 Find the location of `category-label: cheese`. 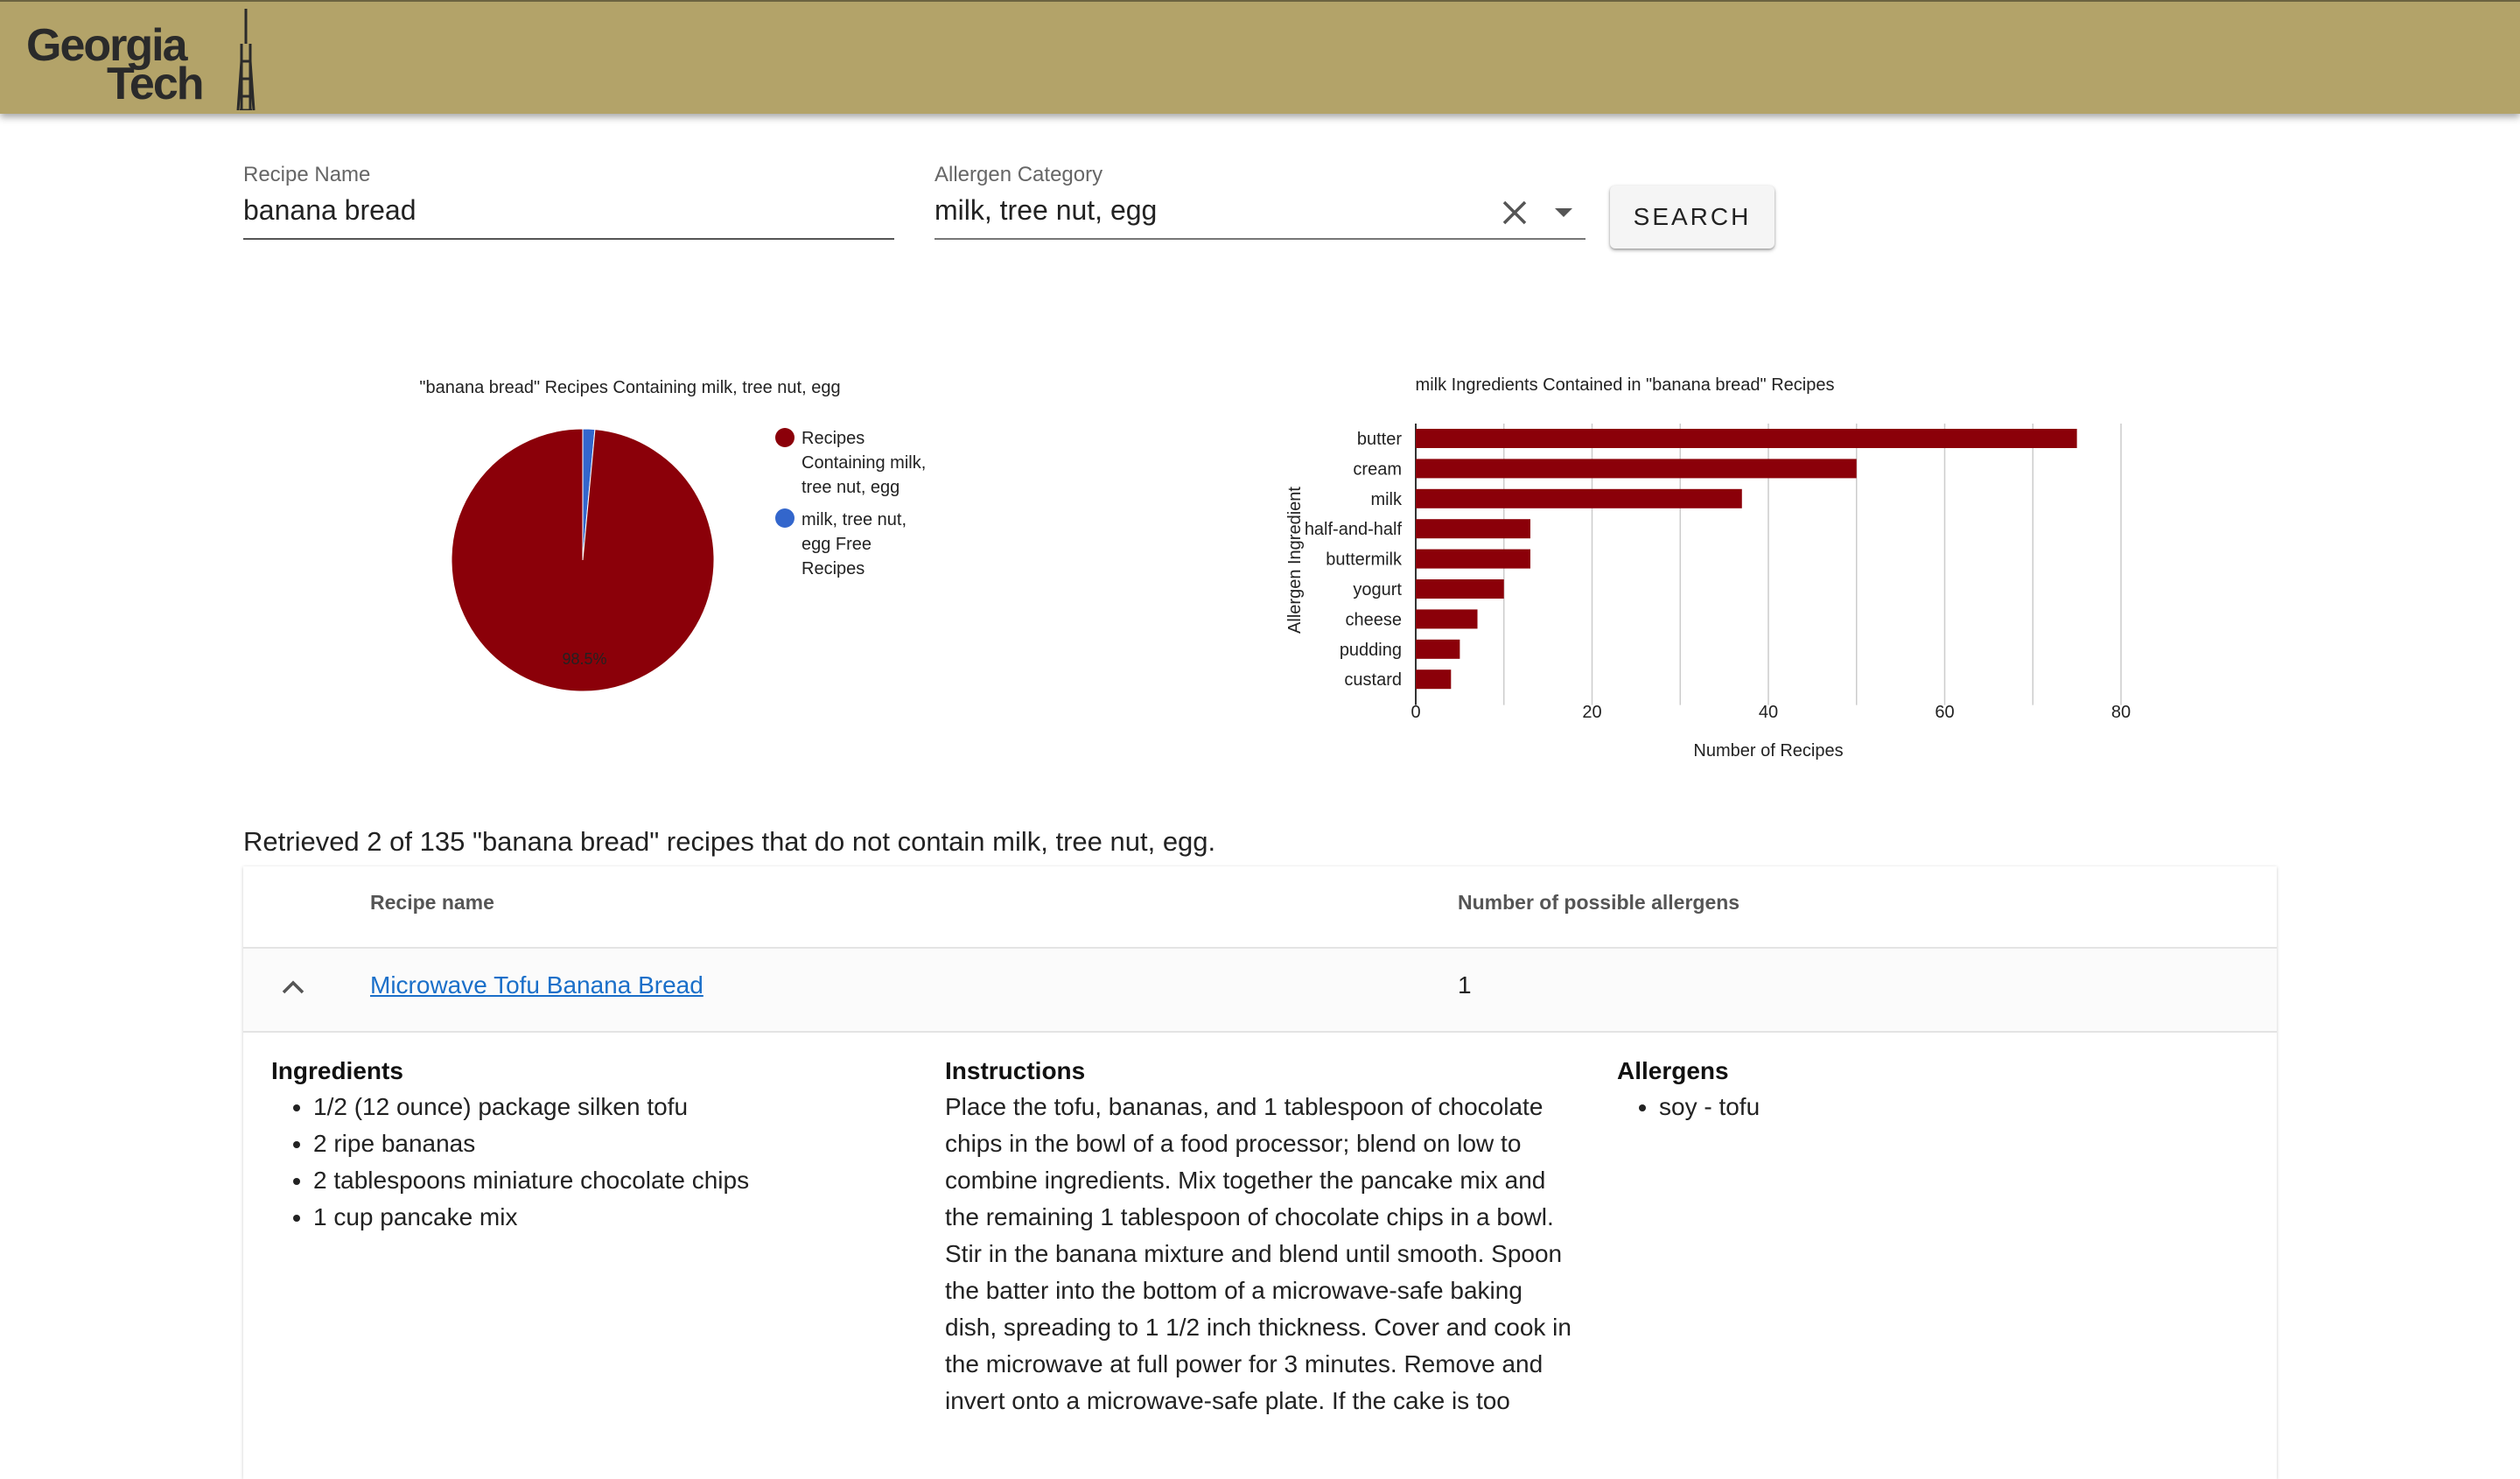

category-label: cheese is located at coordinates (1374, 620).